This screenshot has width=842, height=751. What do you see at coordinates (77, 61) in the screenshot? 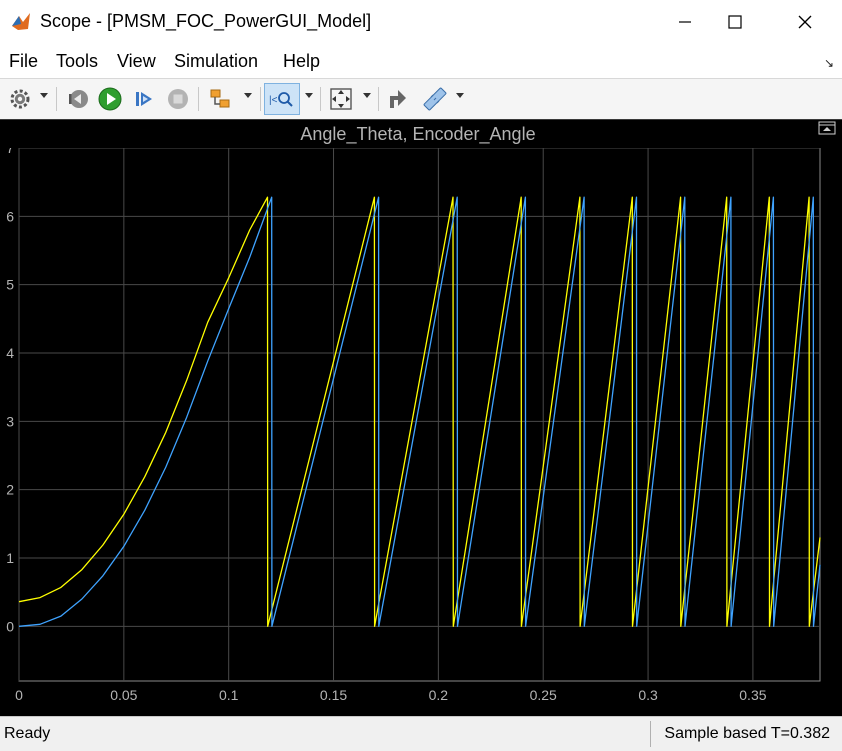
I see `menu-tools: Tools` at bounding box center [77, 61].